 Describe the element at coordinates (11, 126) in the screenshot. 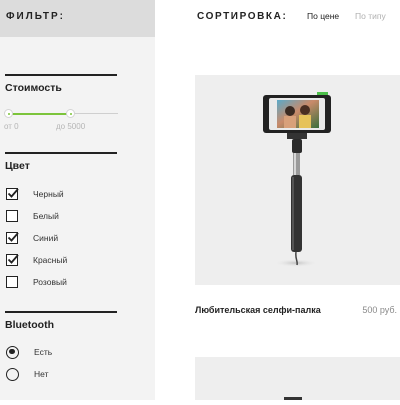

I see `price-min-label: от 0` at that location.